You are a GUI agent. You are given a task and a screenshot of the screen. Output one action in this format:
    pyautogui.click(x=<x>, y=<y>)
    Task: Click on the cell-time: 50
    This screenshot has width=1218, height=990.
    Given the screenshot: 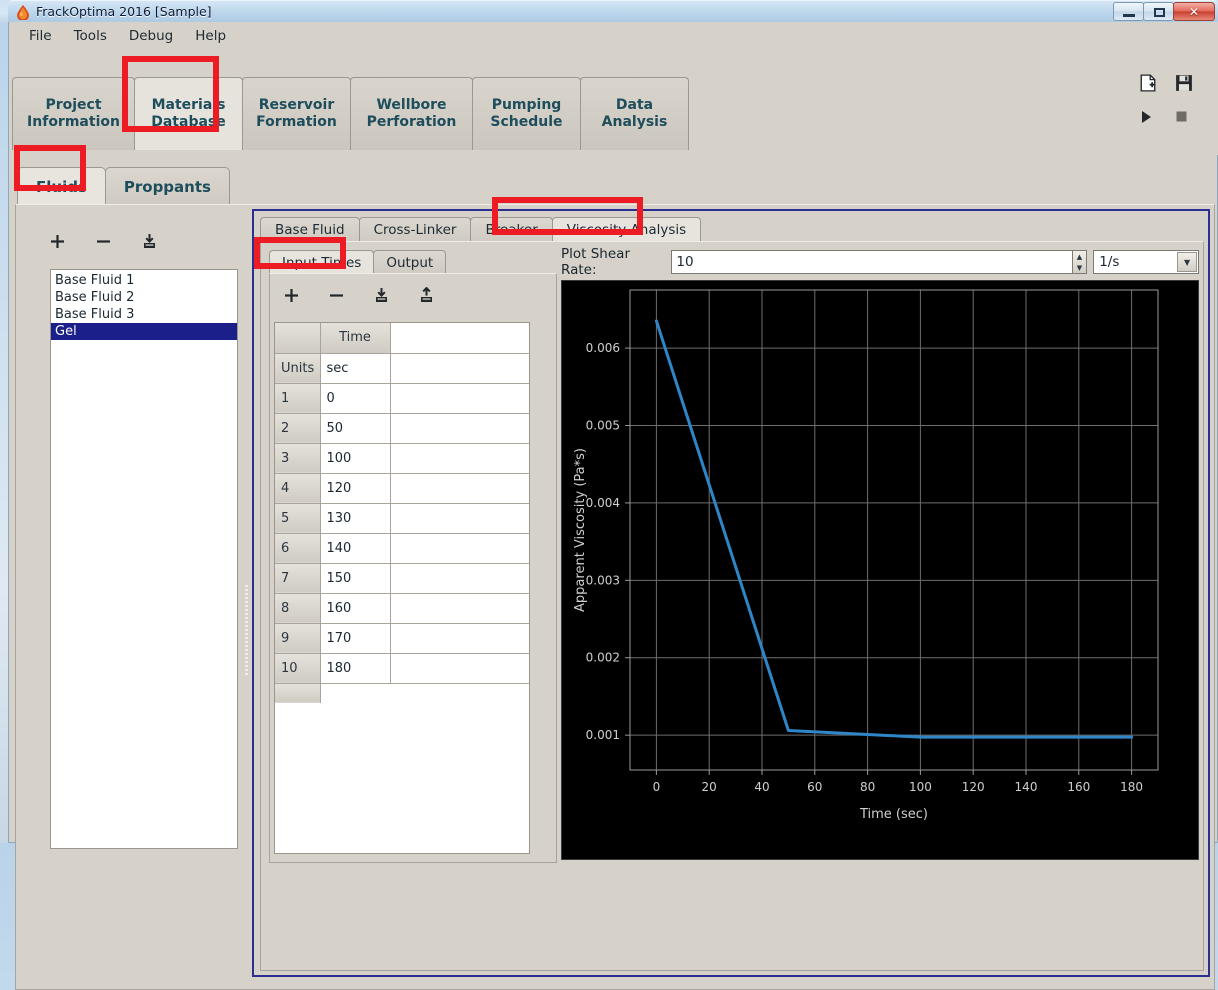 What is the action you would take?
    pyautogui.click(x=355, y=428)
    